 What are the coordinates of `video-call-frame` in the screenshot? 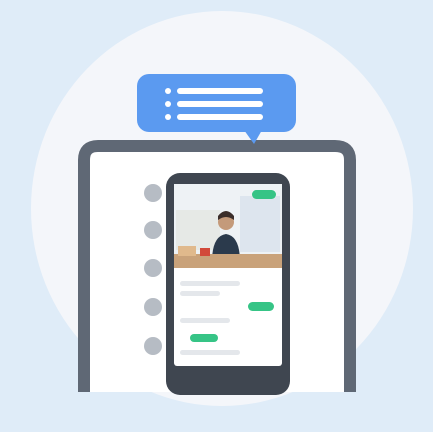 It's located at (228, 226).